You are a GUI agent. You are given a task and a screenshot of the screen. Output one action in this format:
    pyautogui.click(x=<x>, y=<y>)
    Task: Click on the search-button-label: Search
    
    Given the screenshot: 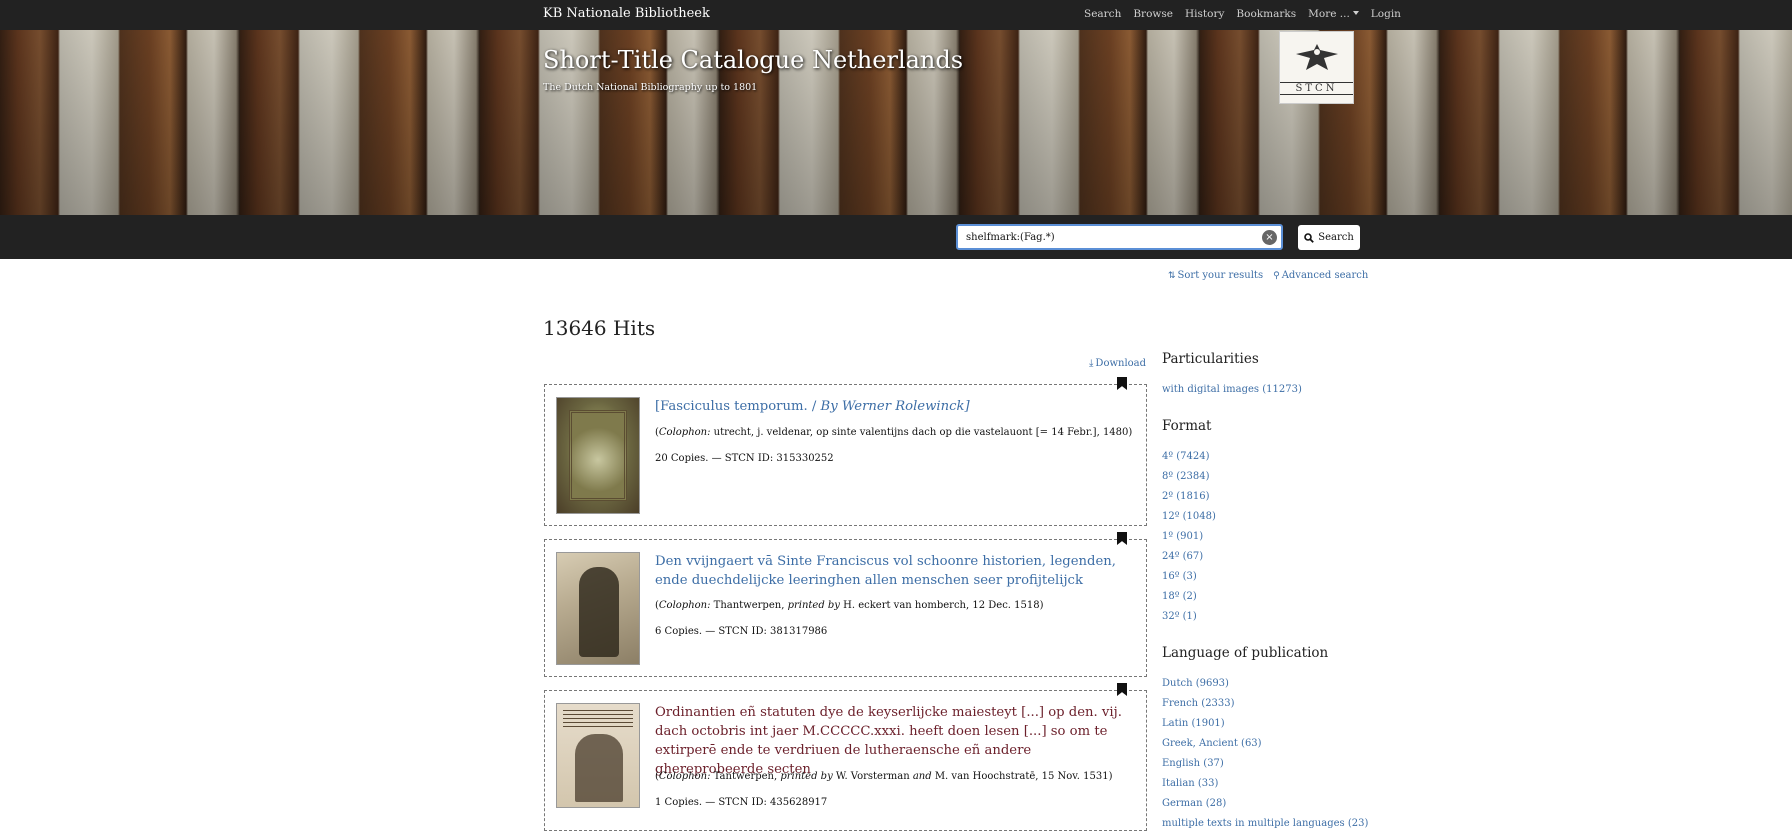 What is the action you would take?
    pyautogui.click(x=1336, y=237)
    